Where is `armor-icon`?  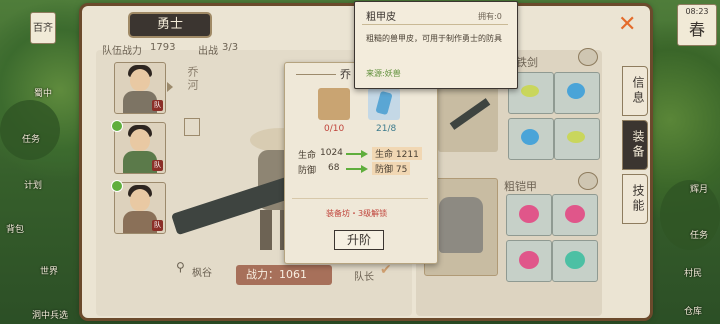 armor-icon is located at coordinates (461, 225).